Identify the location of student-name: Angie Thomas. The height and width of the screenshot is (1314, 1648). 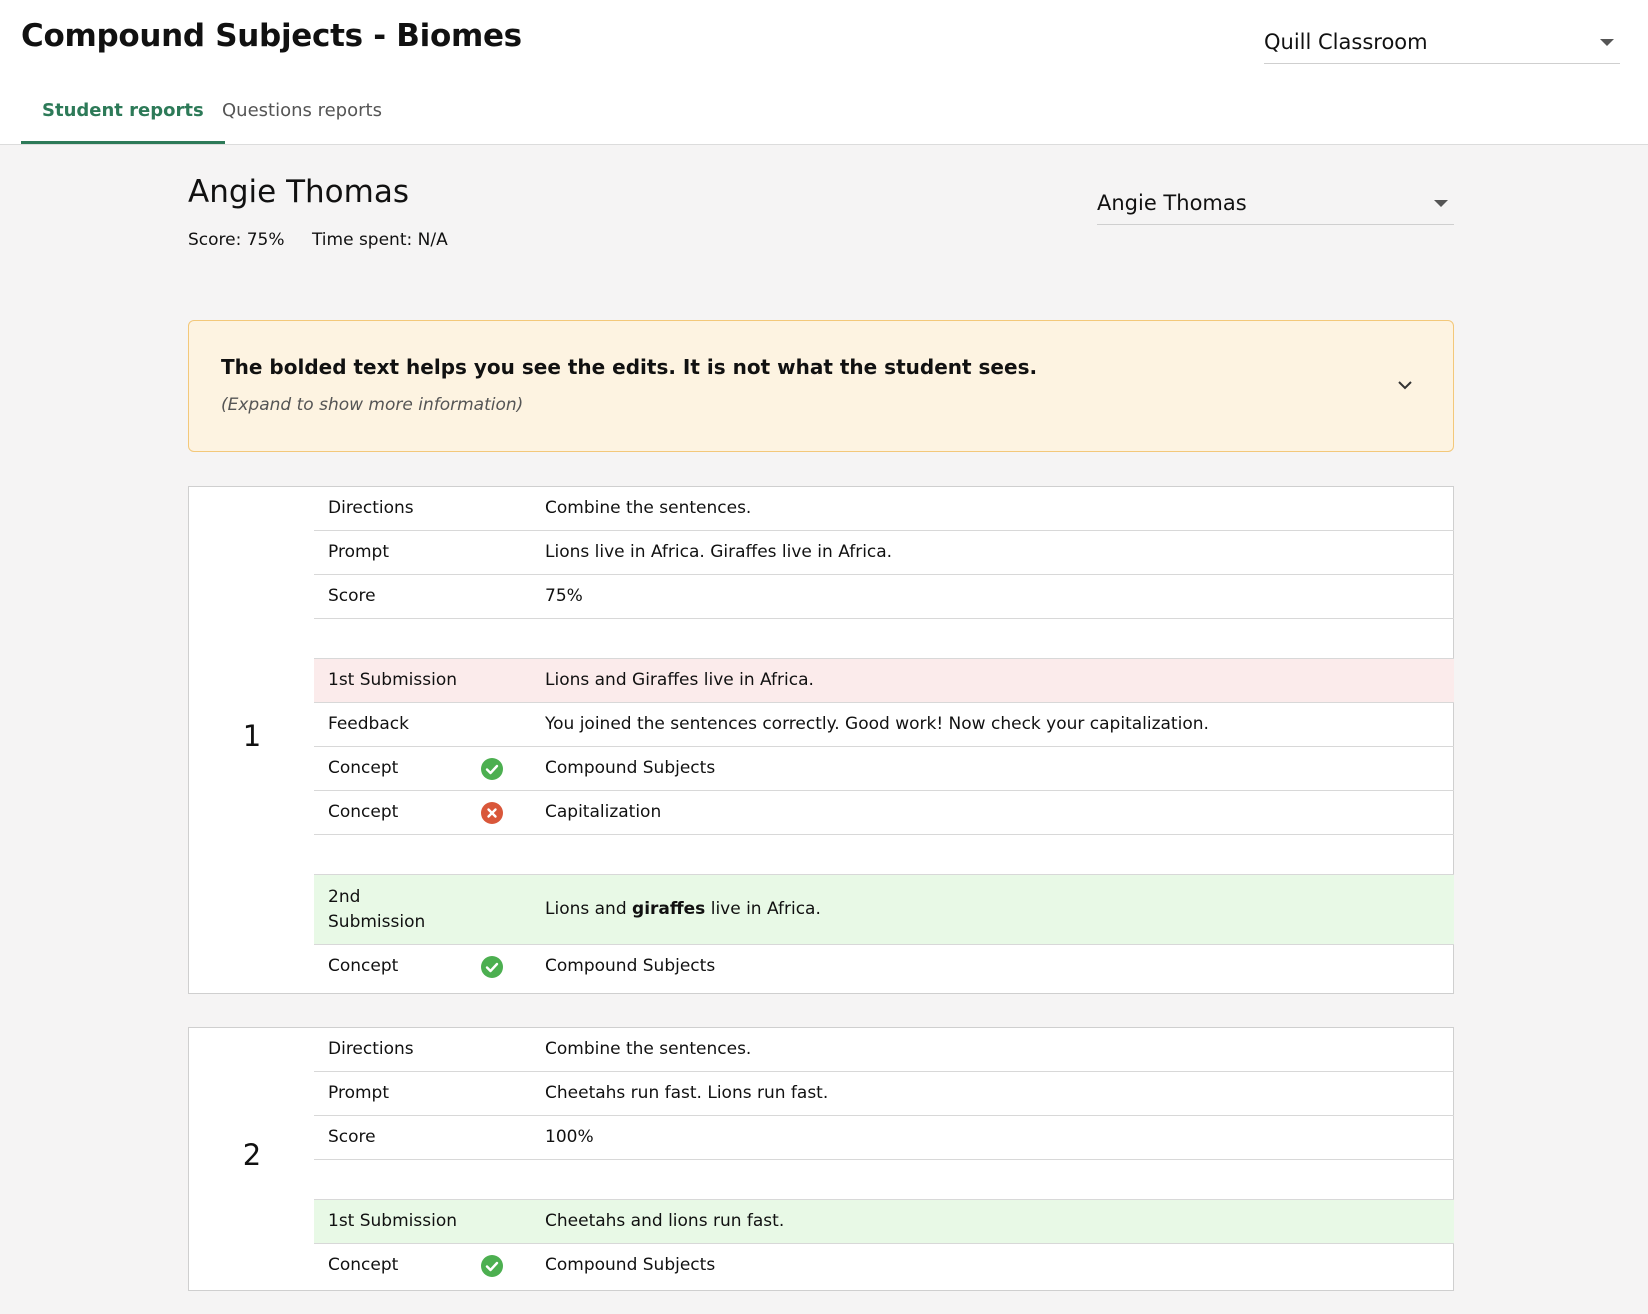
(298, 192).